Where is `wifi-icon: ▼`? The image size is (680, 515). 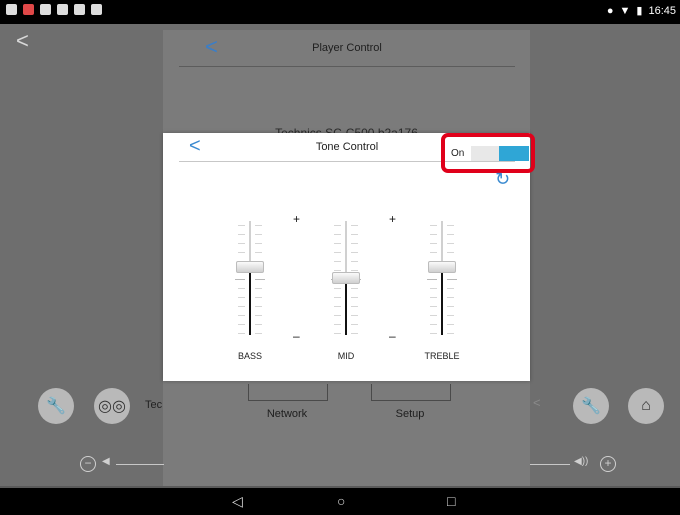
wifi-icon: ▼ is located at coordinates (625, 10).